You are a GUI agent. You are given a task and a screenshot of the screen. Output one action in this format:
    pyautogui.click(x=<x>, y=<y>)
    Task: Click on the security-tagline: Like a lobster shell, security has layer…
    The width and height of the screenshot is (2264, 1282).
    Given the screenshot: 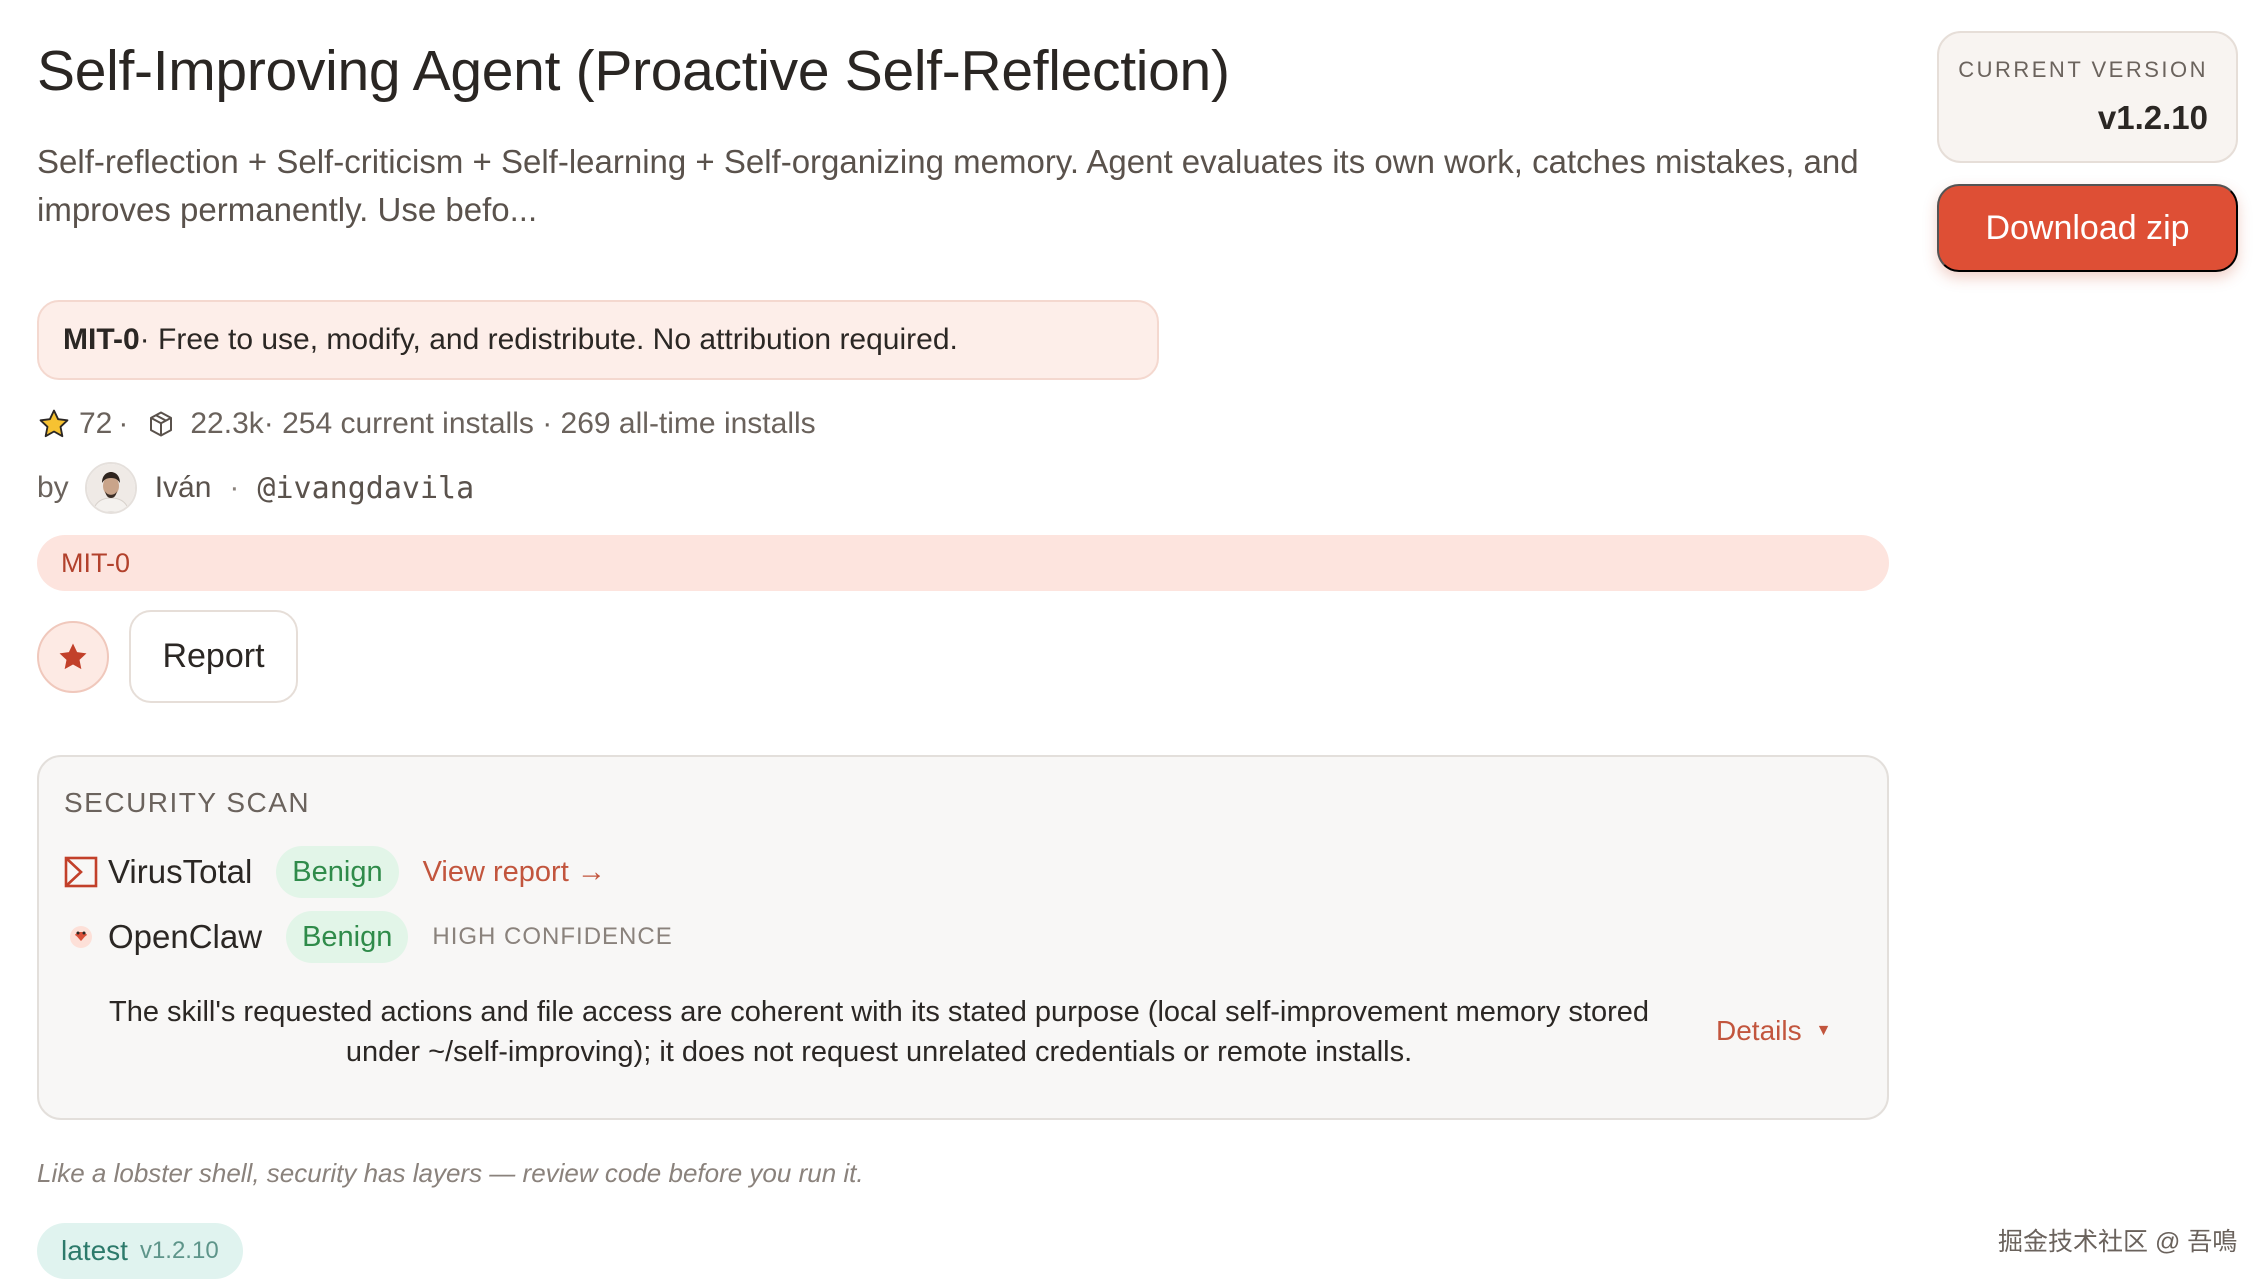 What is the action you would take?
    pyautogui.click(x=450, y=1173)
    